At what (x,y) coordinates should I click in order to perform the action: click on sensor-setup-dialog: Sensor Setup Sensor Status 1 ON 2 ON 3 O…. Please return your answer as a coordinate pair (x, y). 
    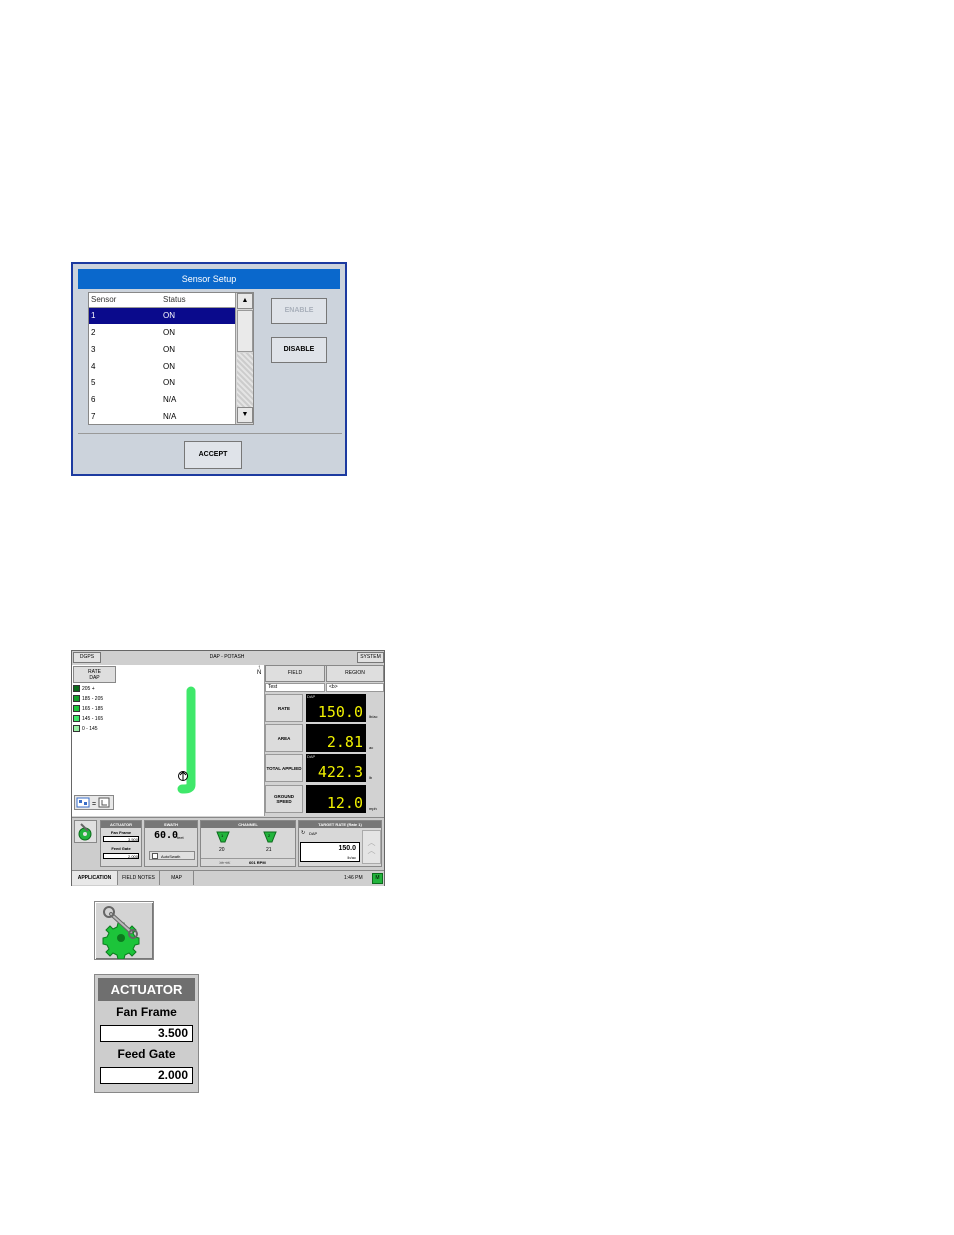
    Looking at the image, I should click on (209, 369).